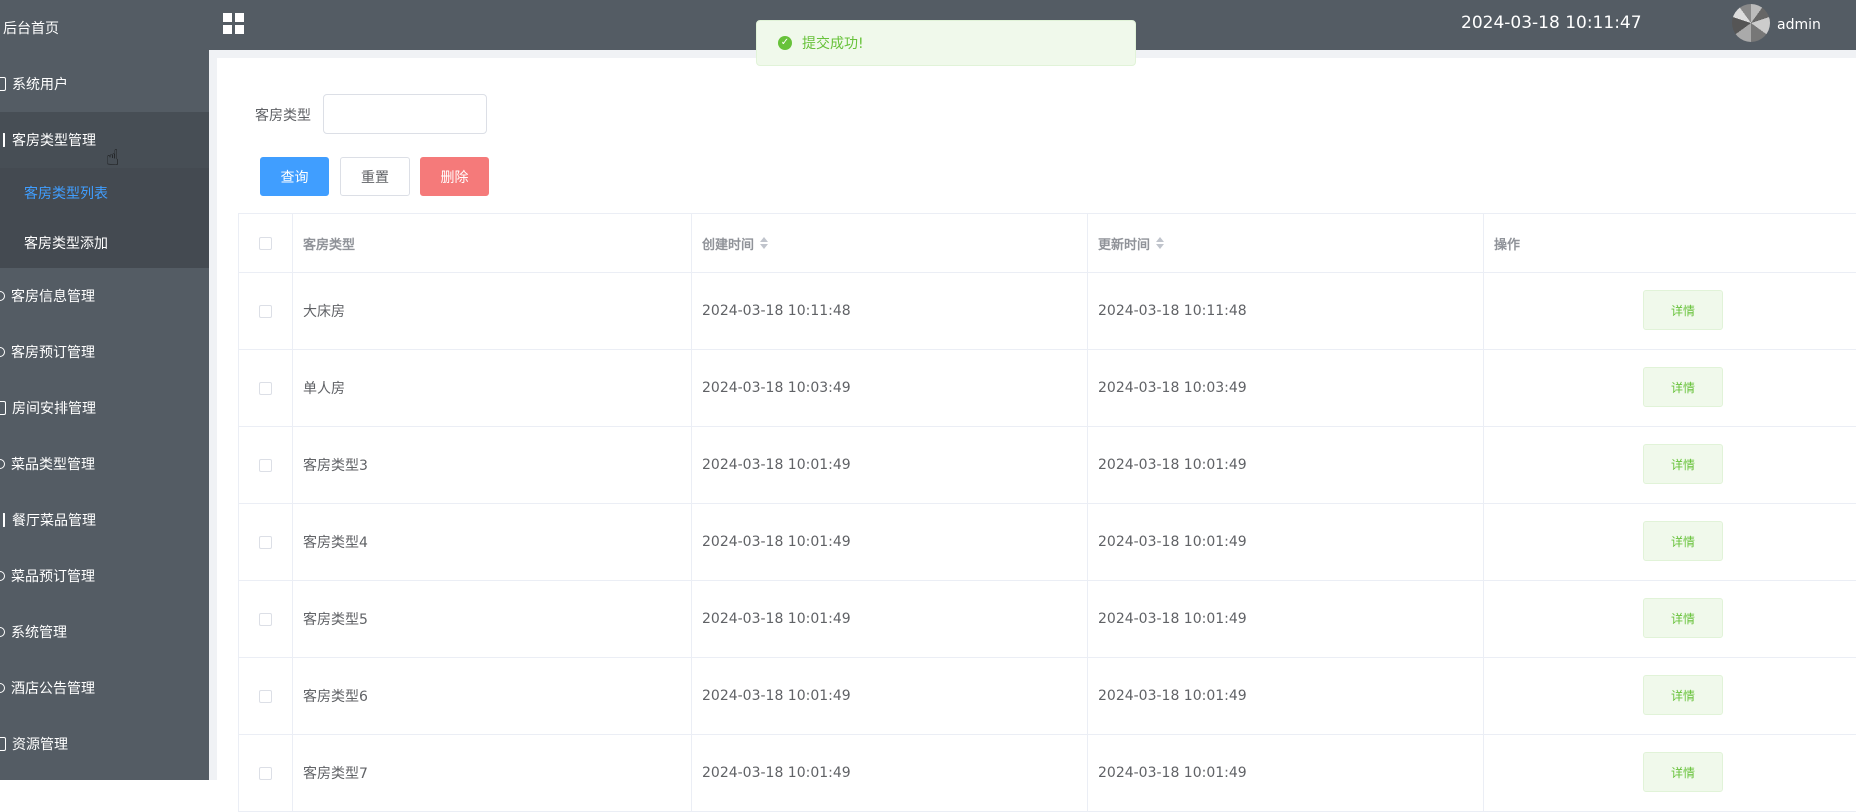 This screenshot has width=1856, height=812. Describe the element at coordinates (53, 353) in the screenshot. I see `sidebar-item-label: 客房预订管理` at that location.